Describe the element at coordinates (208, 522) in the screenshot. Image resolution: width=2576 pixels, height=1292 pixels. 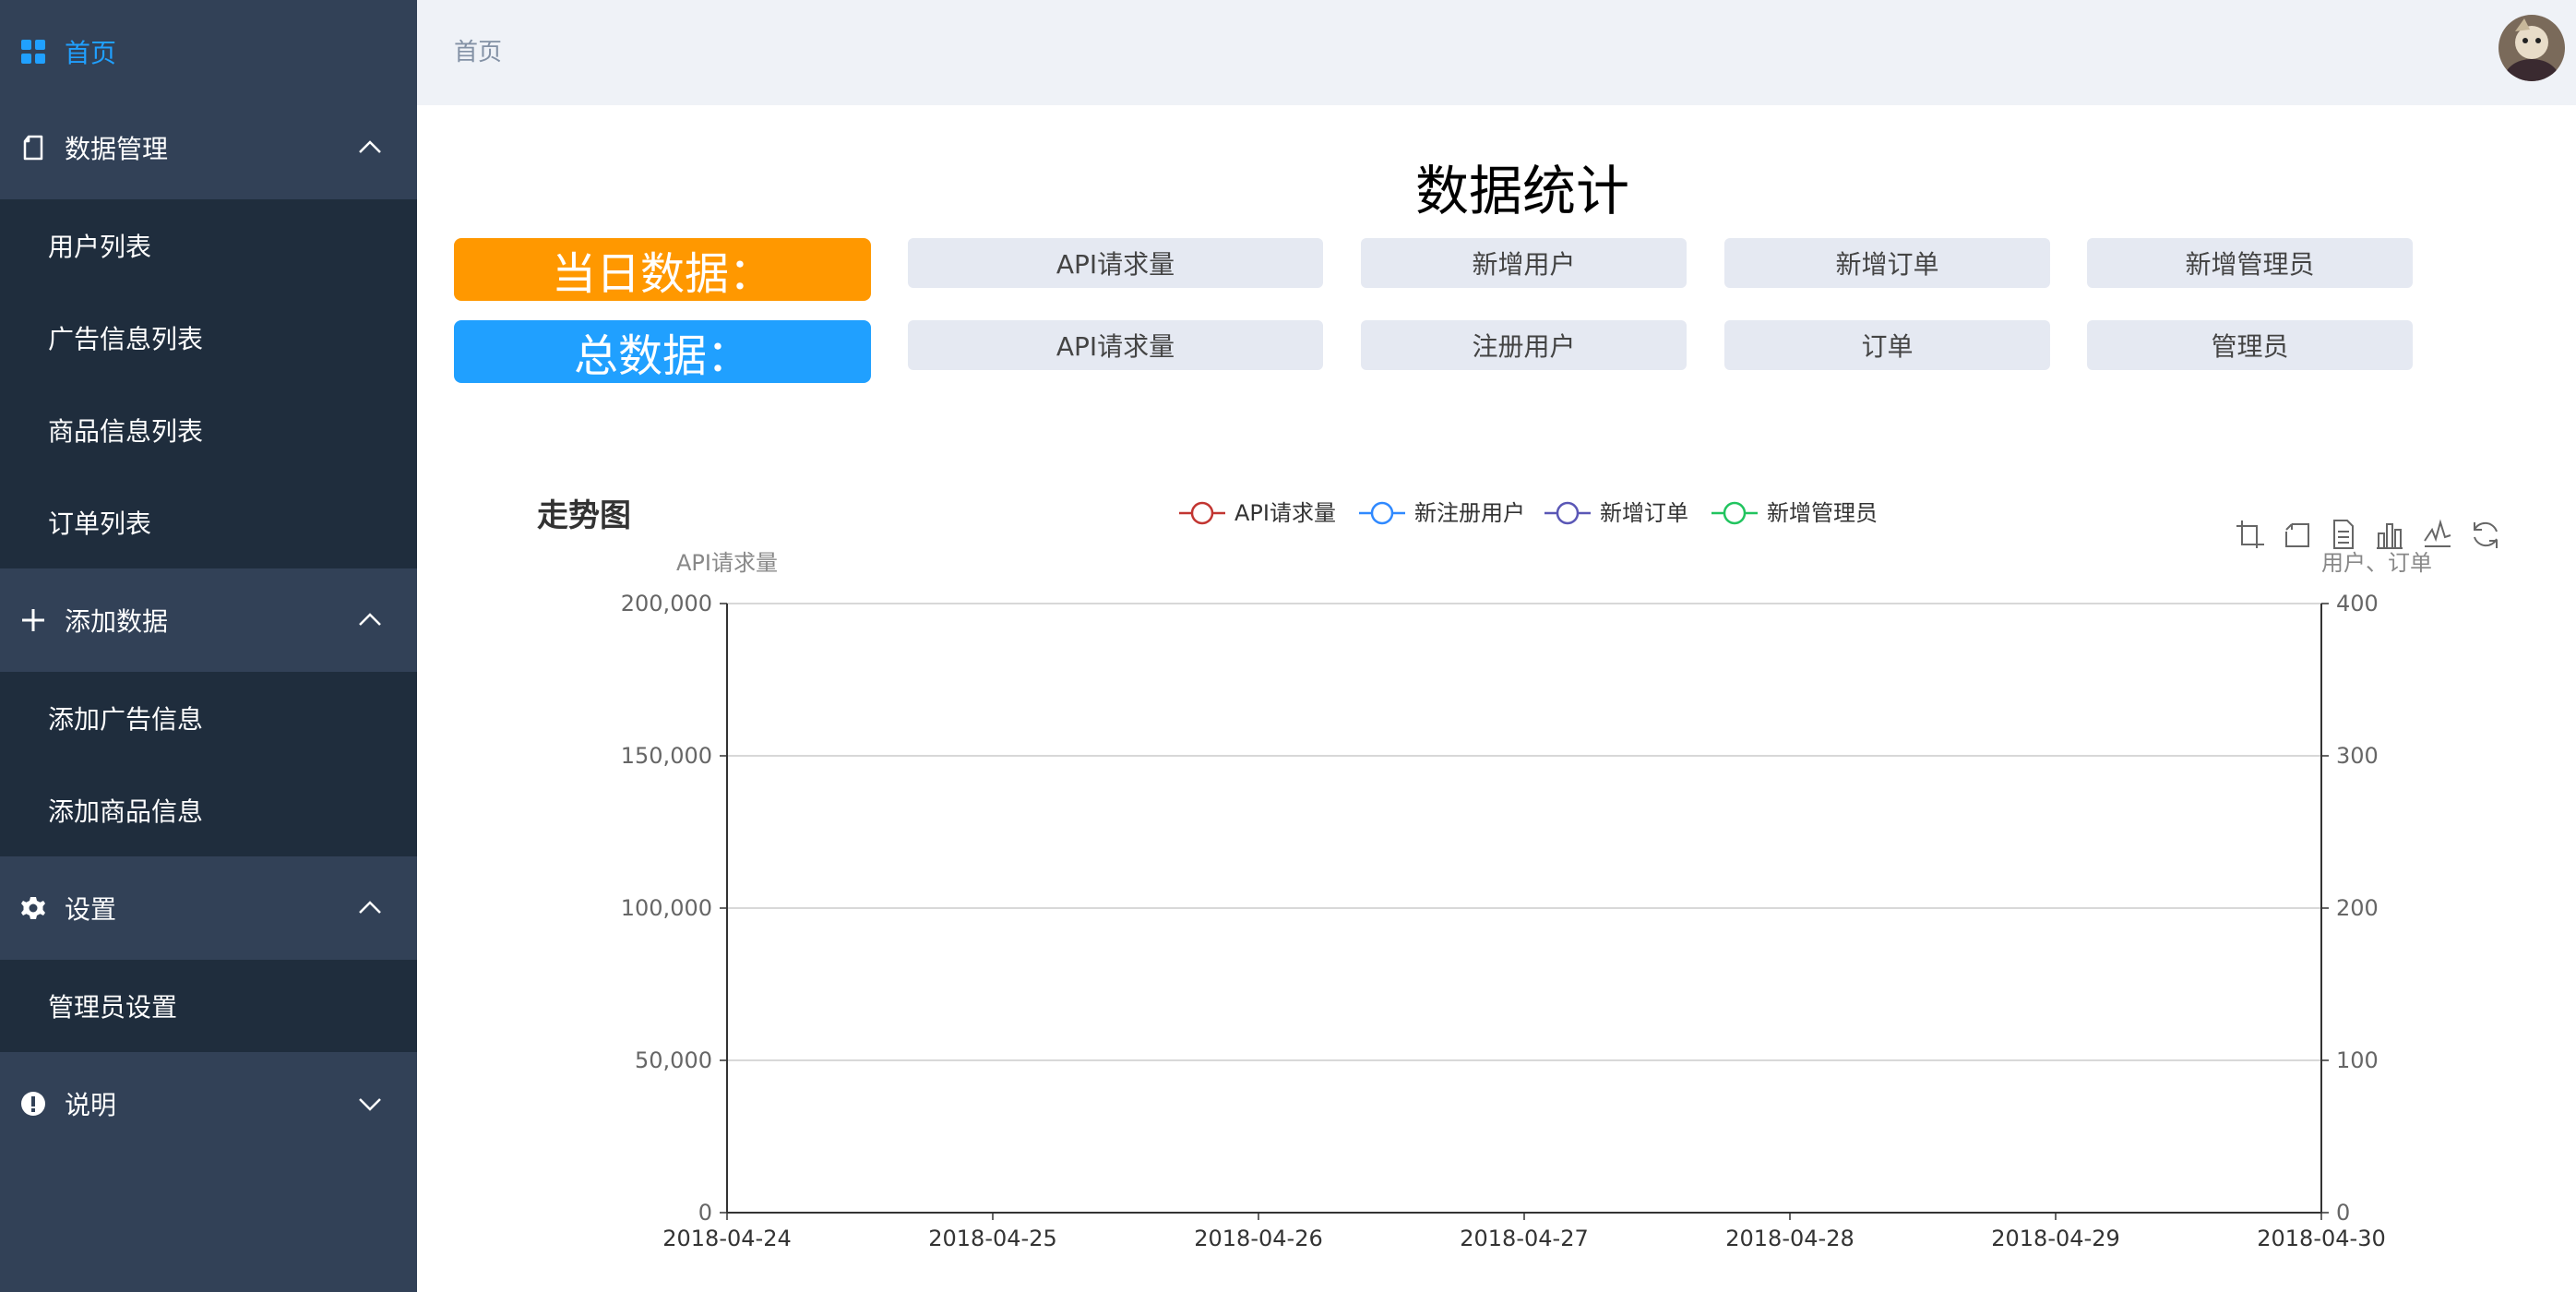
I see `sidebar-item-order-list: 订单列表` at that location.